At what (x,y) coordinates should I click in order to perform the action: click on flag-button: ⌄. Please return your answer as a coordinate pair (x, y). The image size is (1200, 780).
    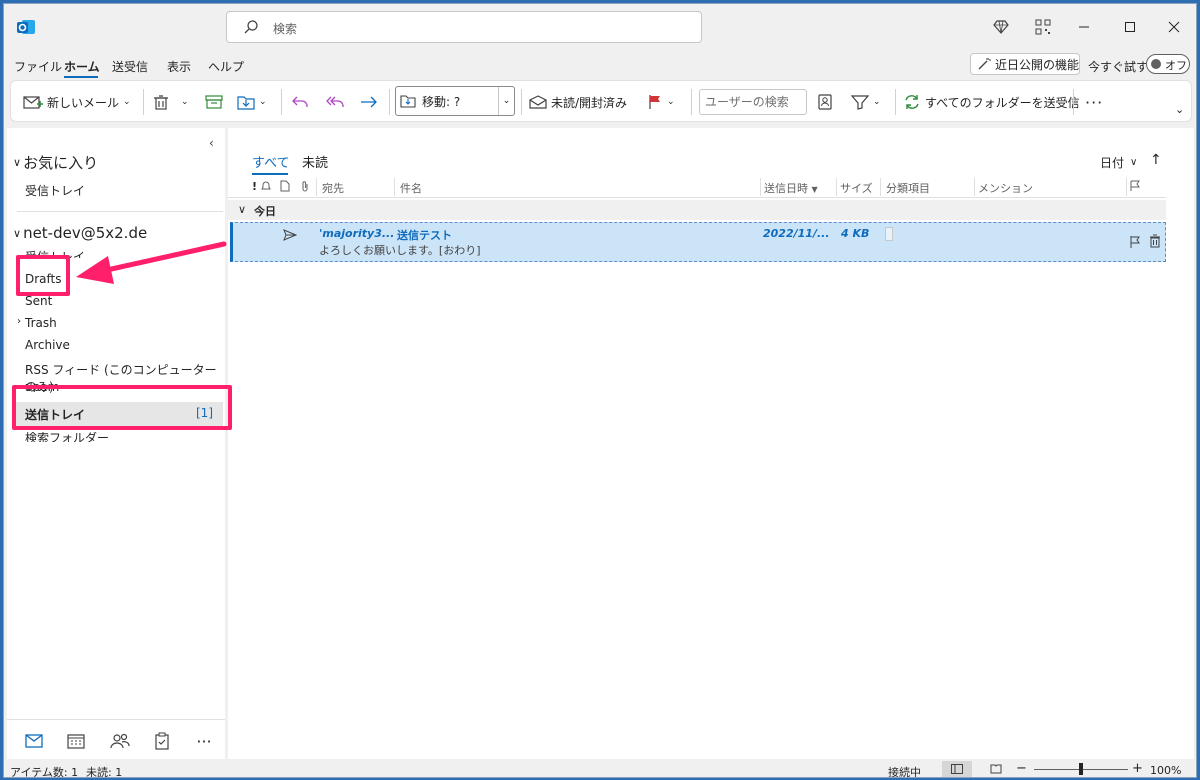
    Looking at the image, I should click on (661, 102).